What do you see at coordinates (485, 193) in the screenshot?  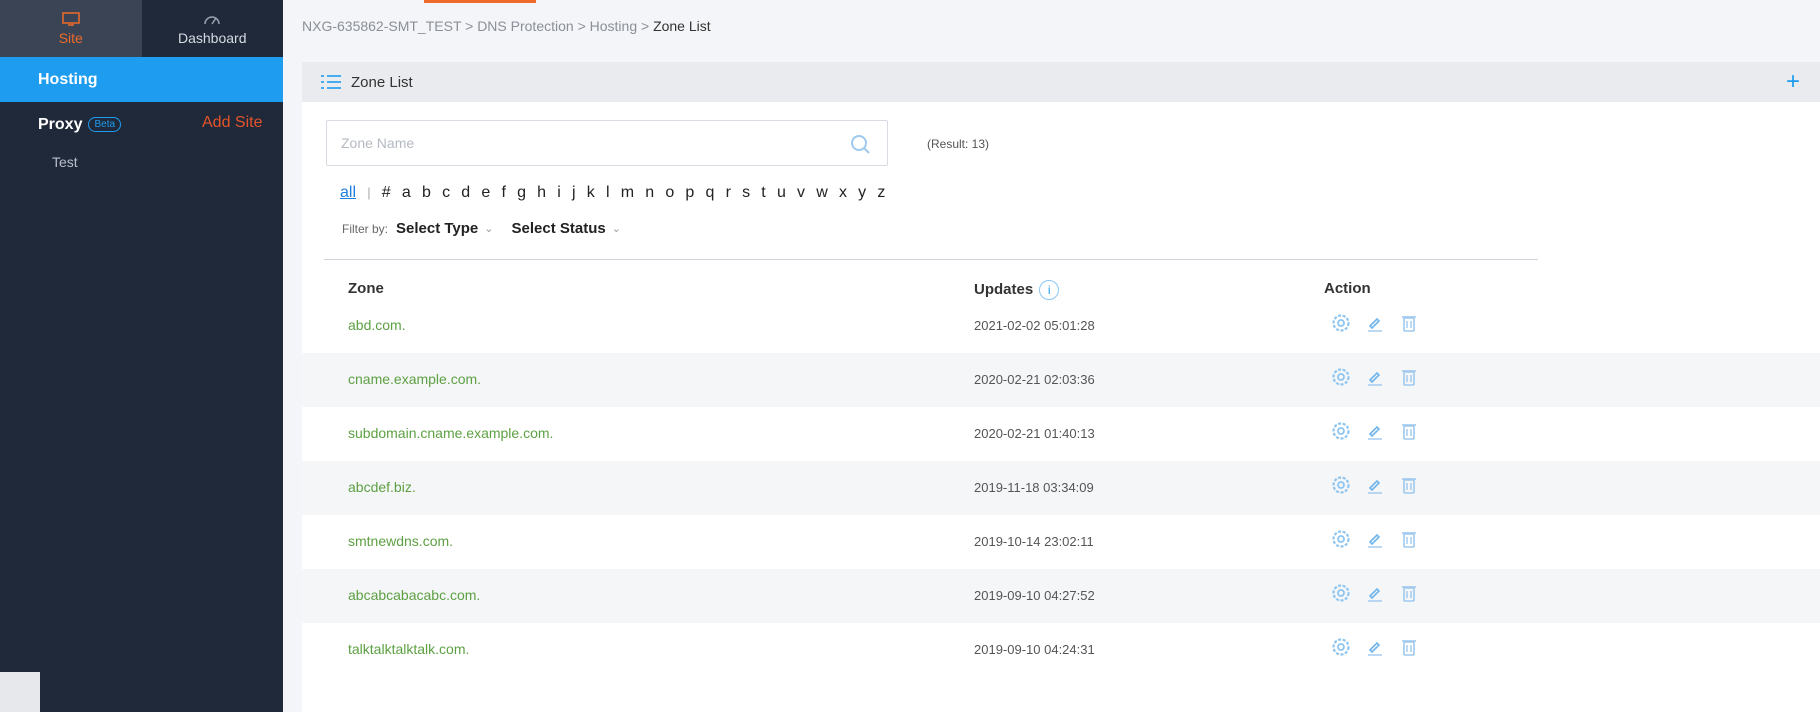 I see `alpha-filter-letter: e` at bounding box center [485, 193].